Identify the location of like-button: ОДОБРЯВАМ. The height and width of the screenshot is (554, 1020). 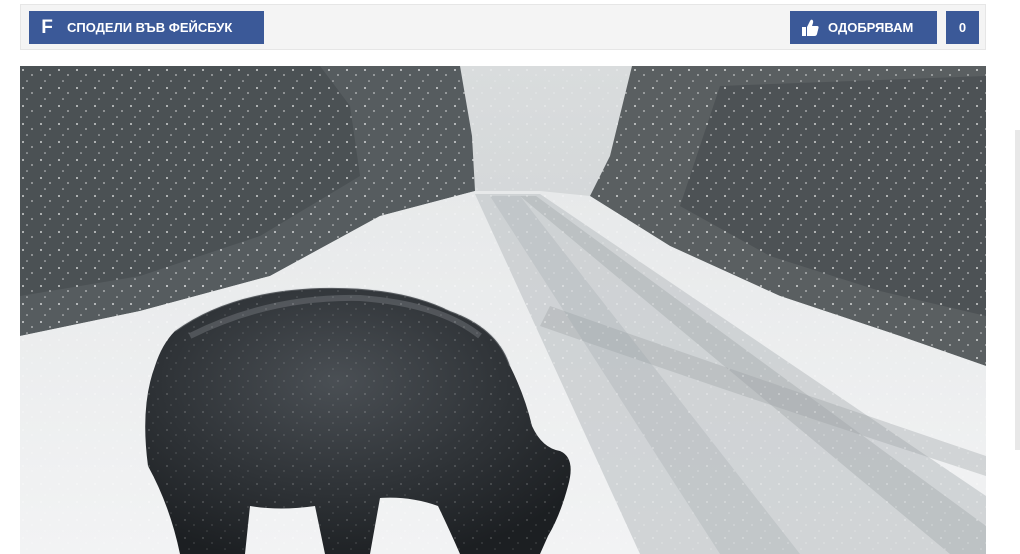
(863, 27).